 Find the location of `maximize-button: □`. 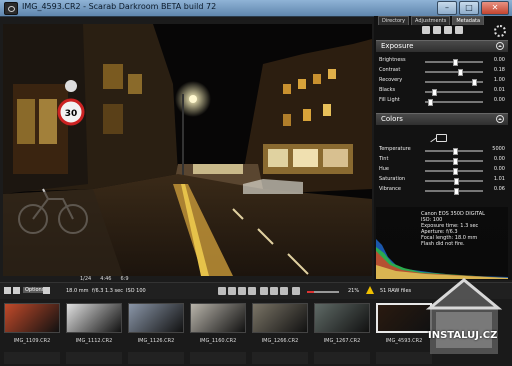

maximize-button: □ is located at coordinates (469, 8).